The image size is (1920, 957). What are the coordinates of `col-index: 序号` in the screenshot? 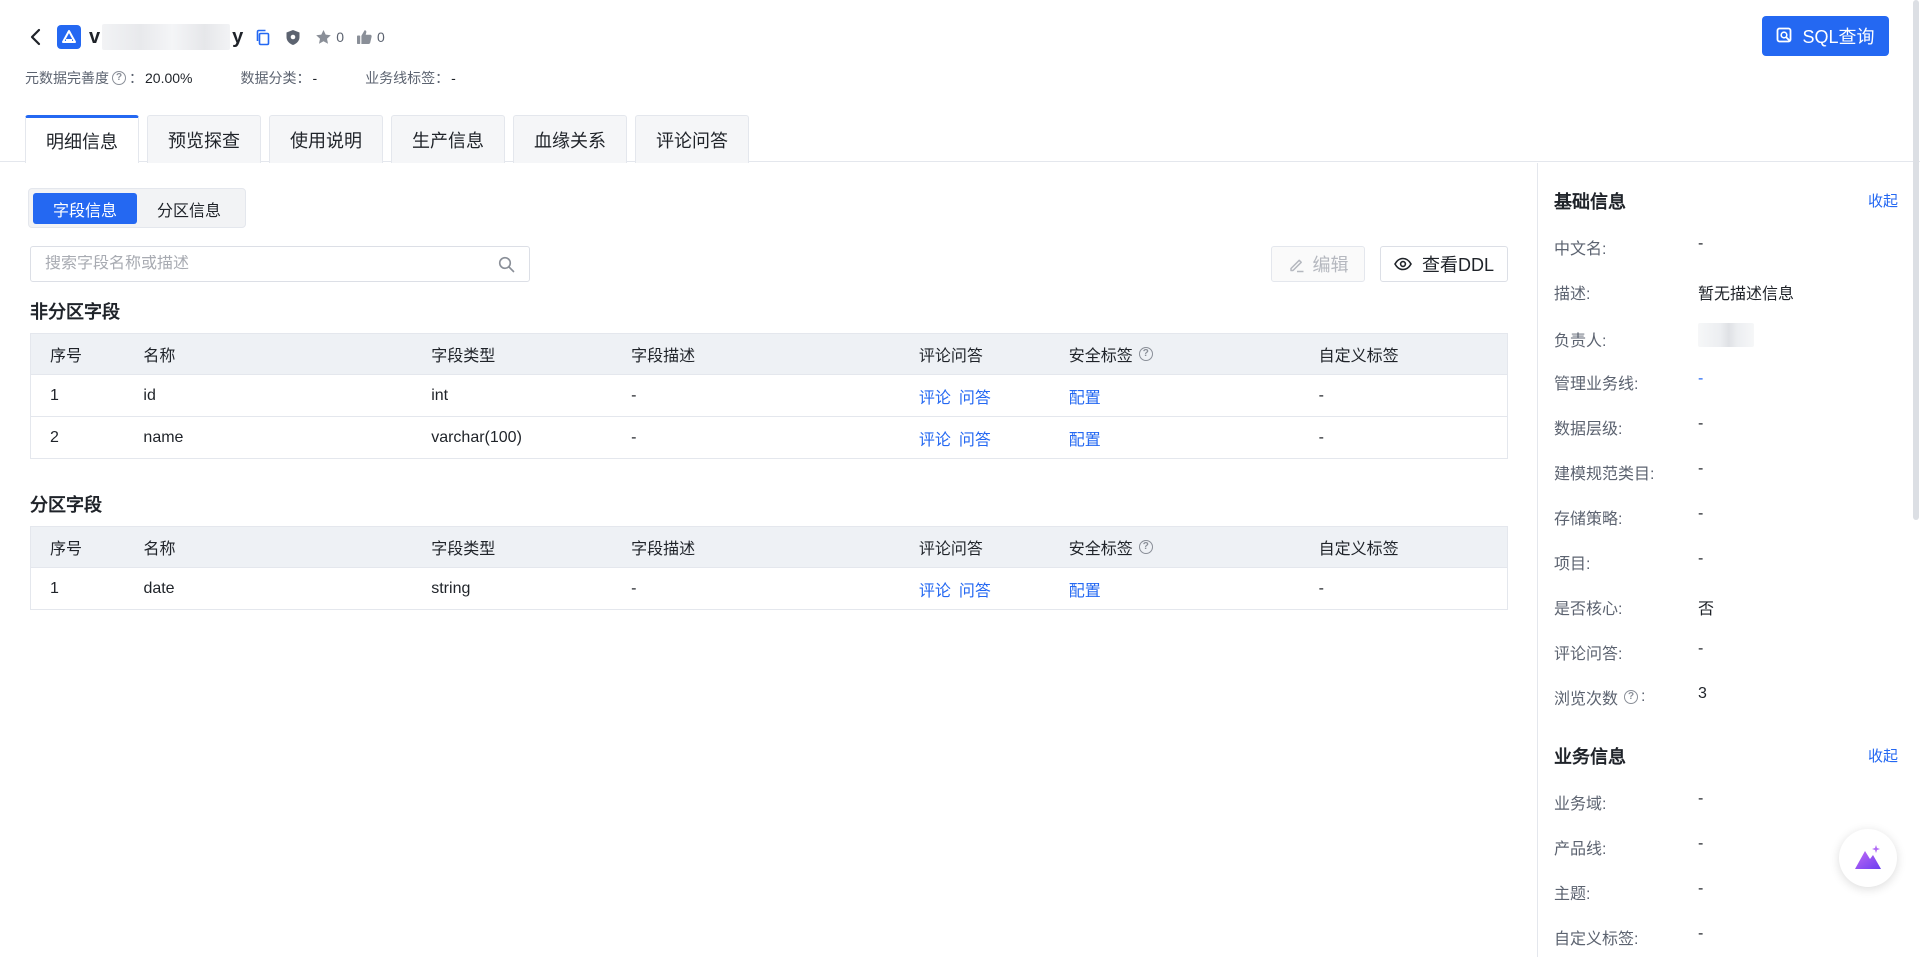 It's located at (87, 547).